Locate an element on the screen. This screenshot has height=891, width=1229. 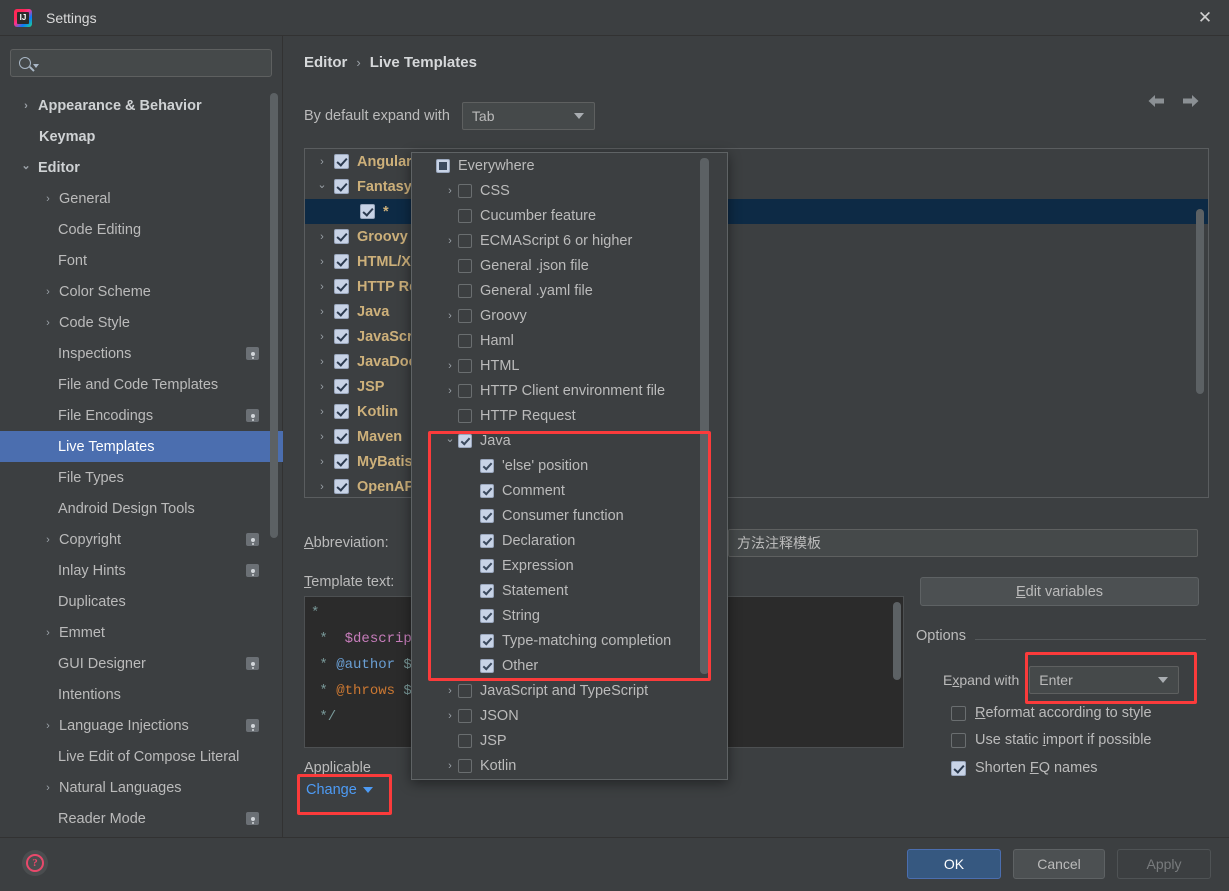
context-row-css: › CSS is located at coordinates (569, 190).